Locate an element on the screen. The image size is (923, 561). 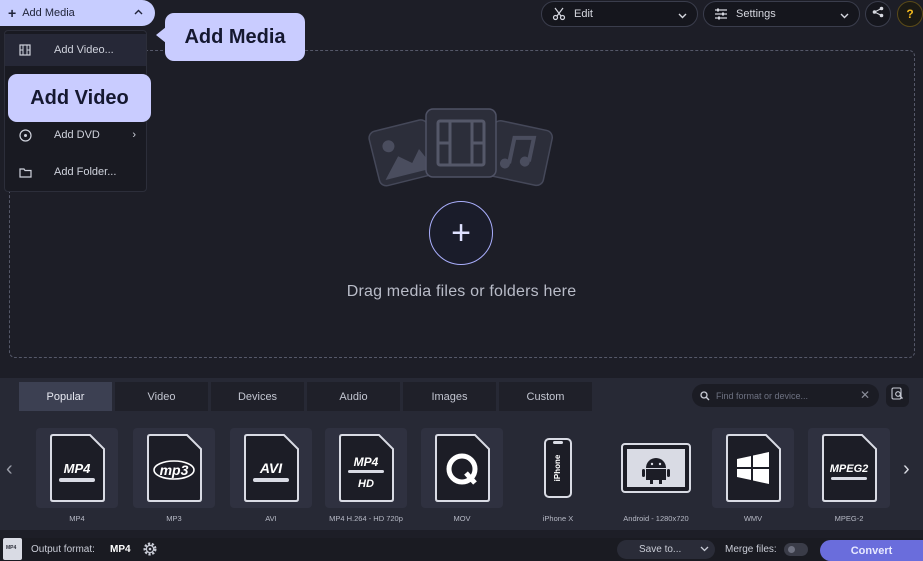
clear-search-icon: ✕ is located at coordinates (865, 395).